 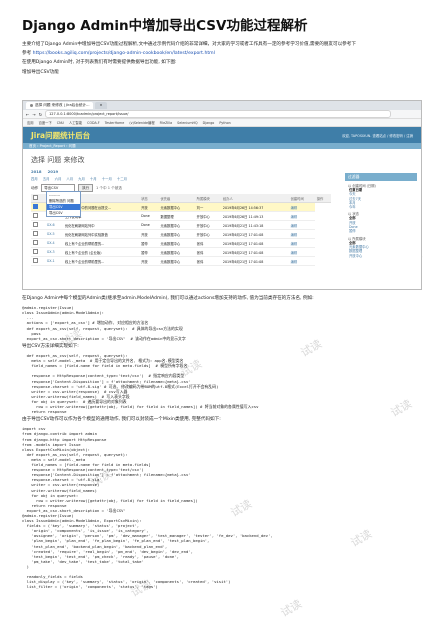 I want to click on back-icon: ←, so click(x=27, y=114).